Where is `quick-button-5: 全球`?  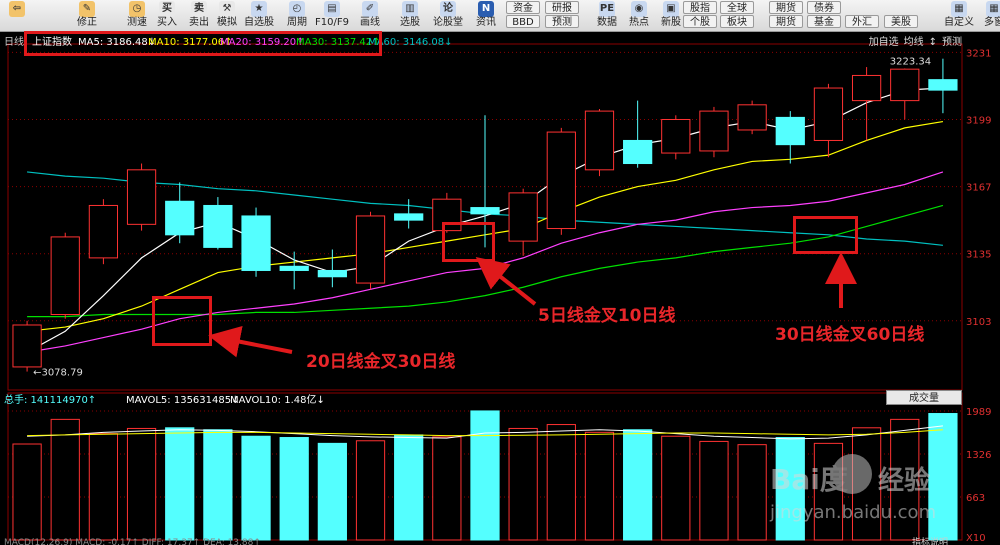 quick-button-5: 全球 is located at coordinates (737, 7).